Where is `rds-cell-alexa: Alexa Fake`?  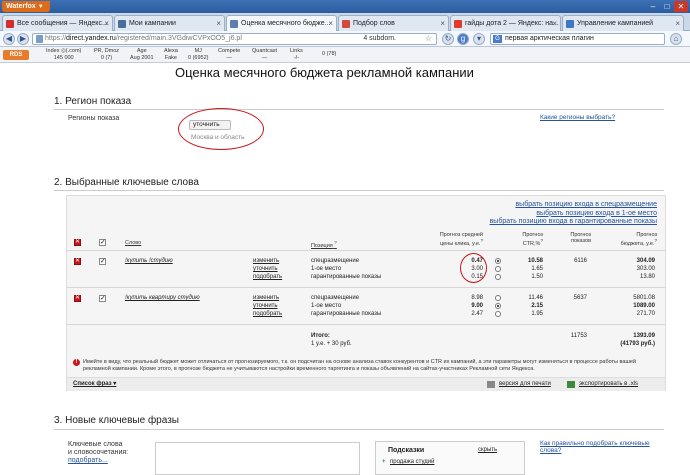
rds-cell-alexa: Alexa Fake is located at coordinates (171, 55).